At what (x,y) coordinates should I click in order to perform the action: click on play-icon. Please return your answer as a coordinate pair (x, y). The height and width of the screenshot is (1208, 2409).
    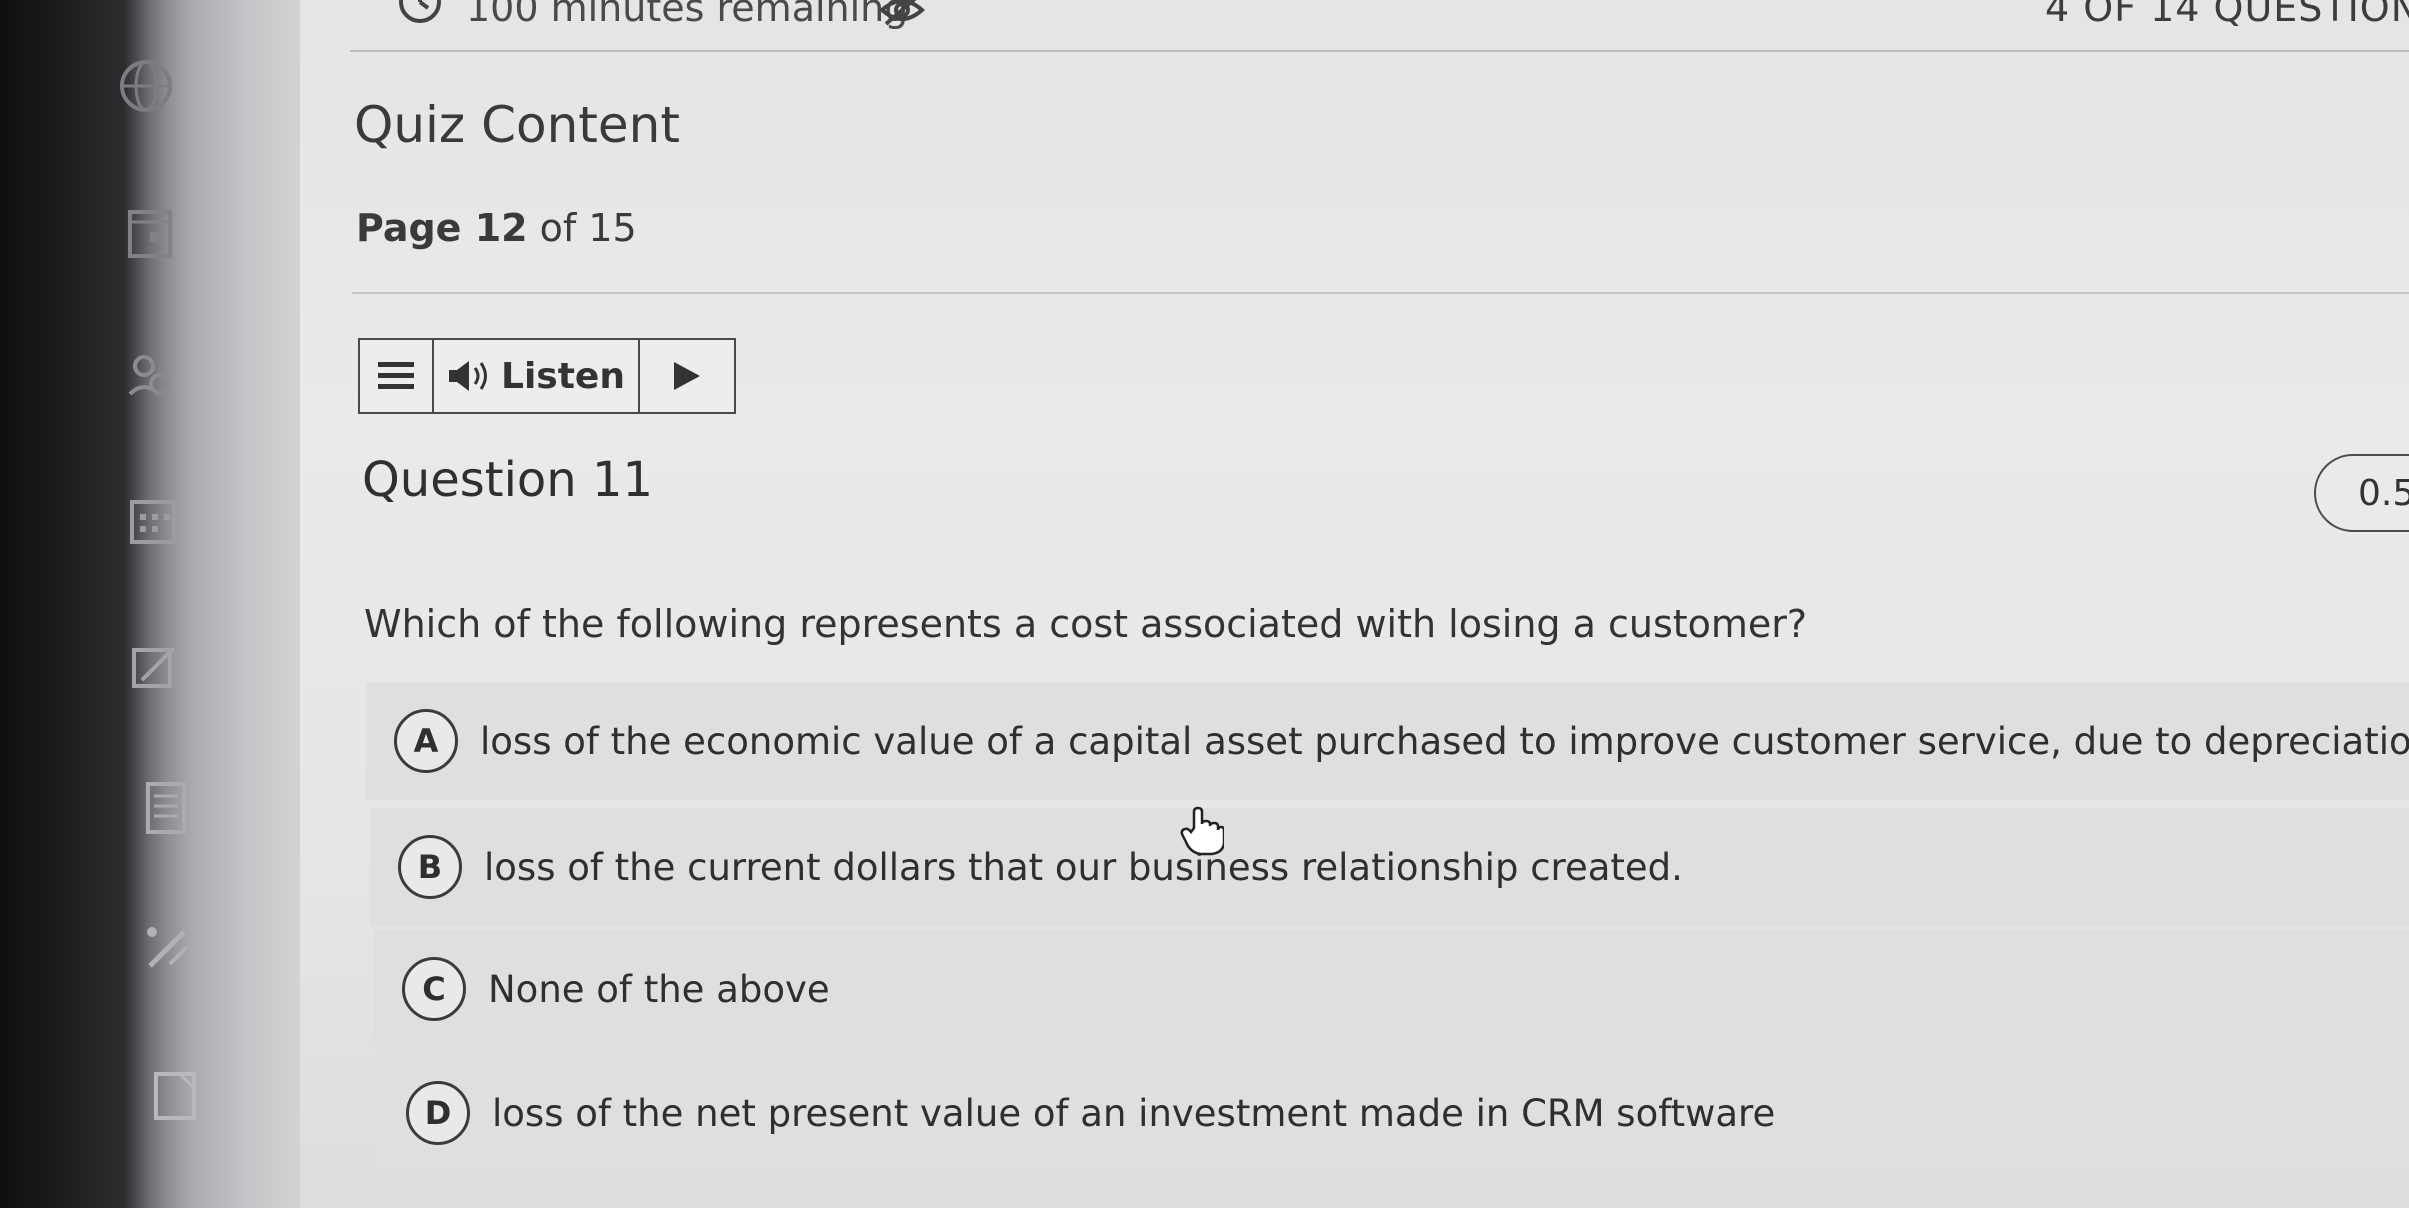
    Looking at the image, I should click on (687, 376).